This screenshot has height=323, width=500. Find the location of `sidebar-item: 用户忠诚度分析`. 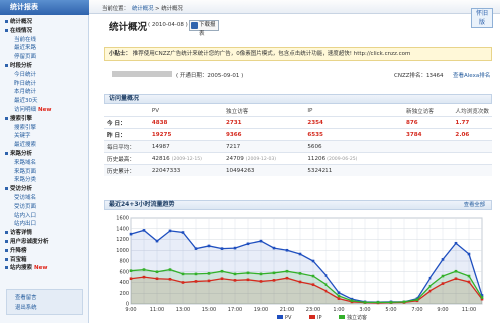

sidebar-item: 用户忠诚度分析 is located at coordinates (27, 242).